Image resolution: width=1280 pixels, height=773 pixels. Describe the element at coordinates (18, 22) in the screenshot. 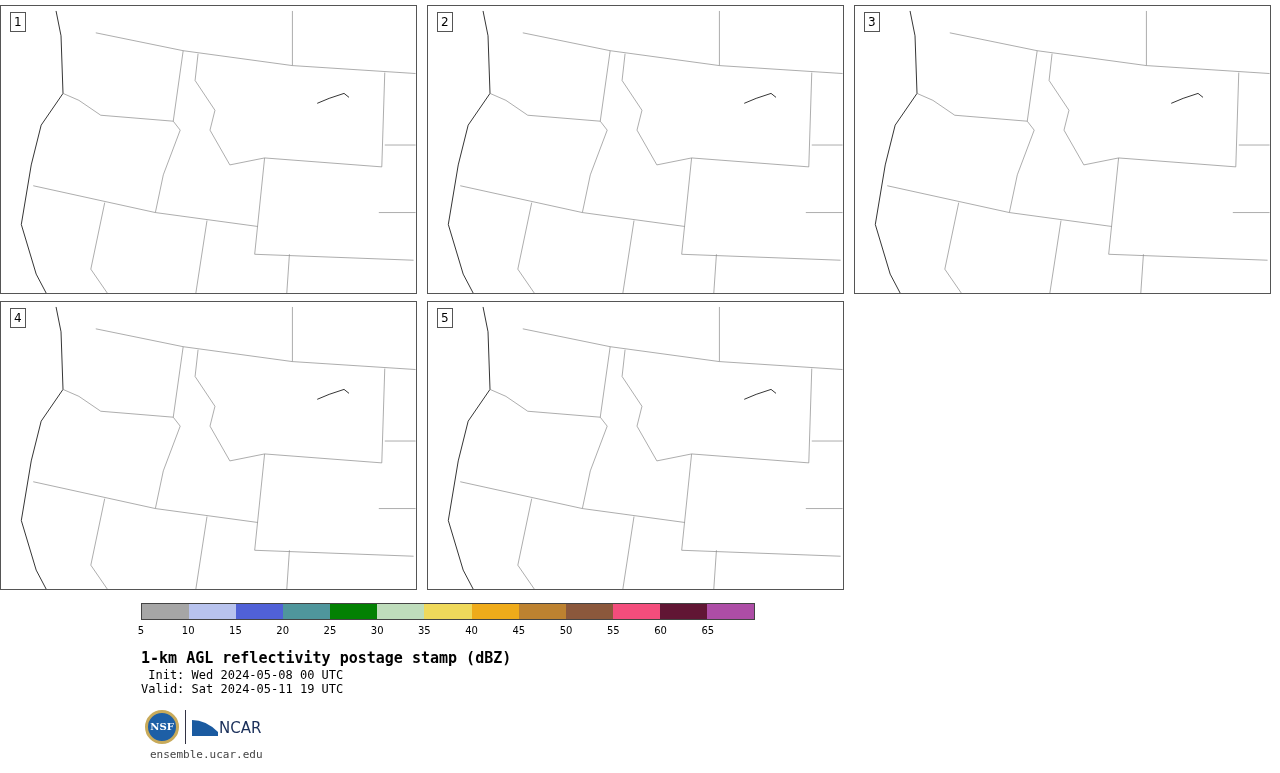

I see `panel-number: 1` at that location.